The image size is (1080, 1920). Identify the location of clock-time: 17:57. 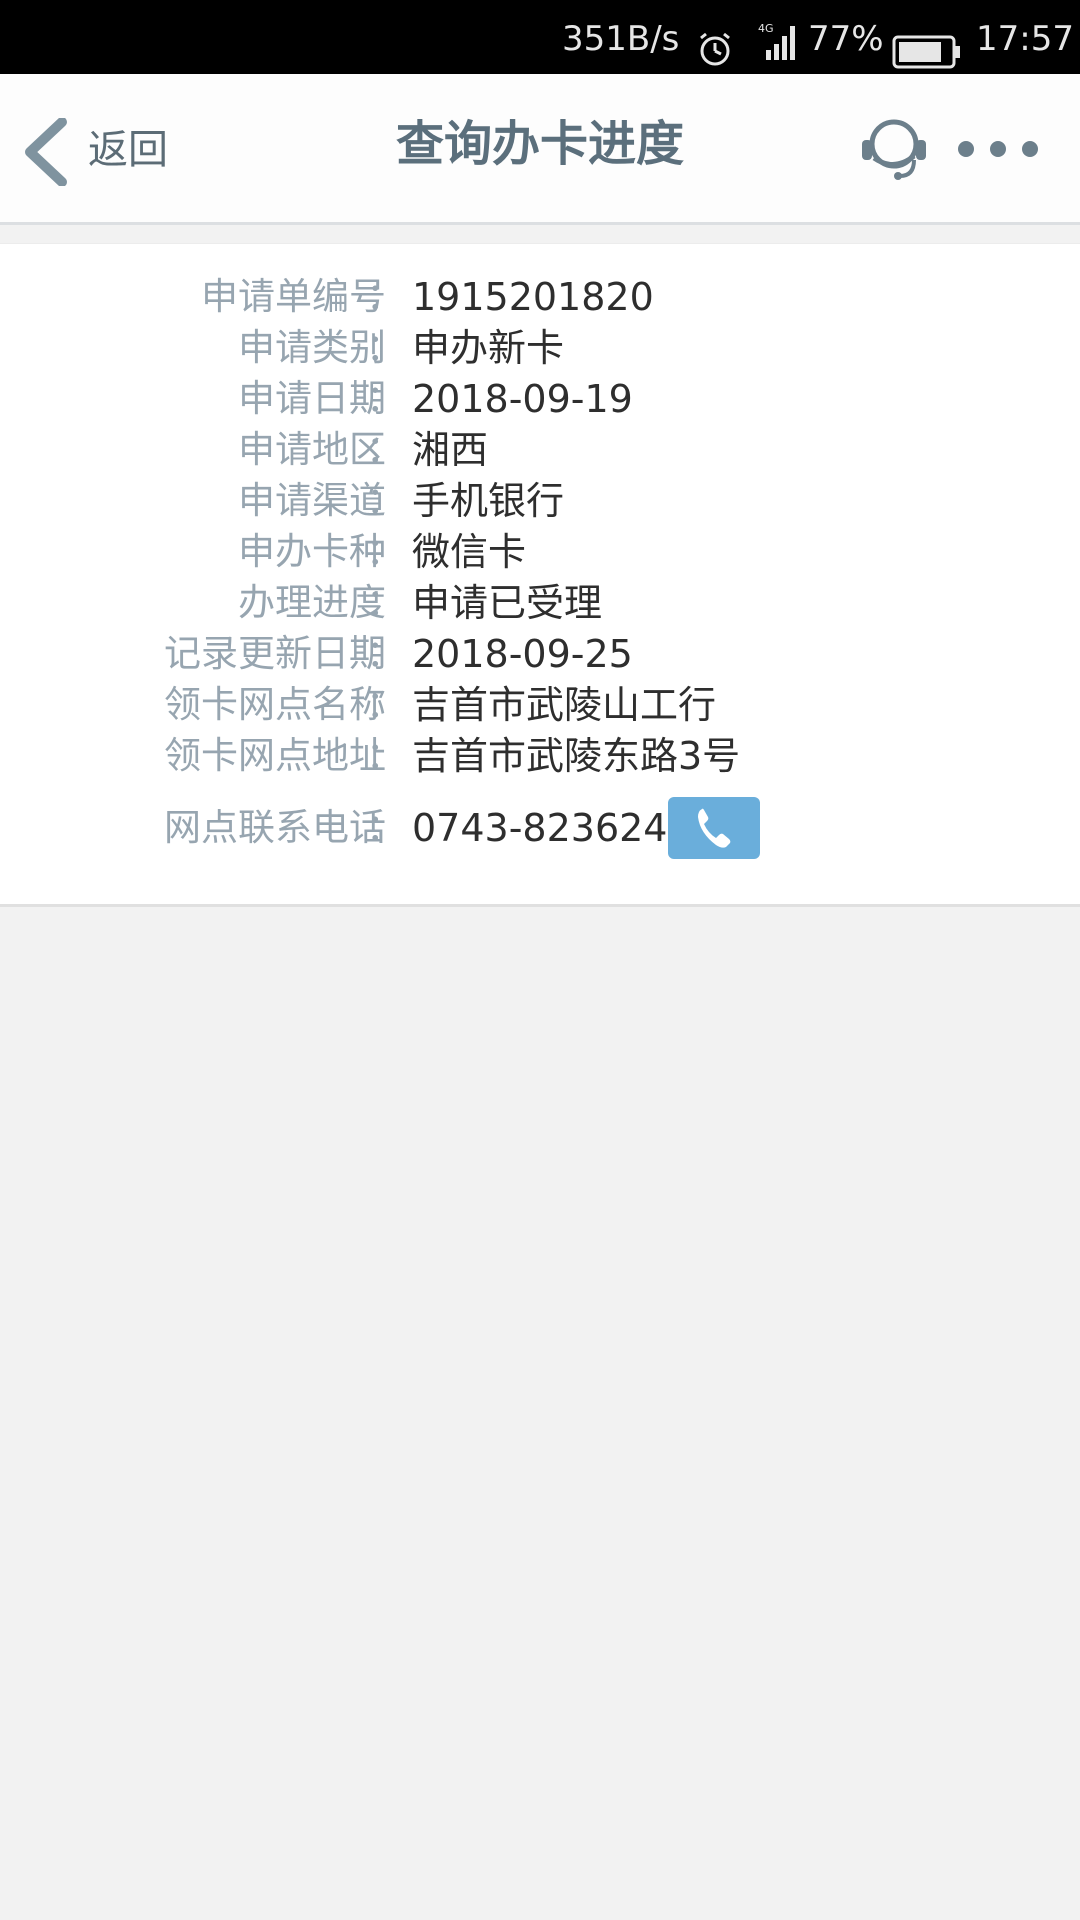
(1025, 39).